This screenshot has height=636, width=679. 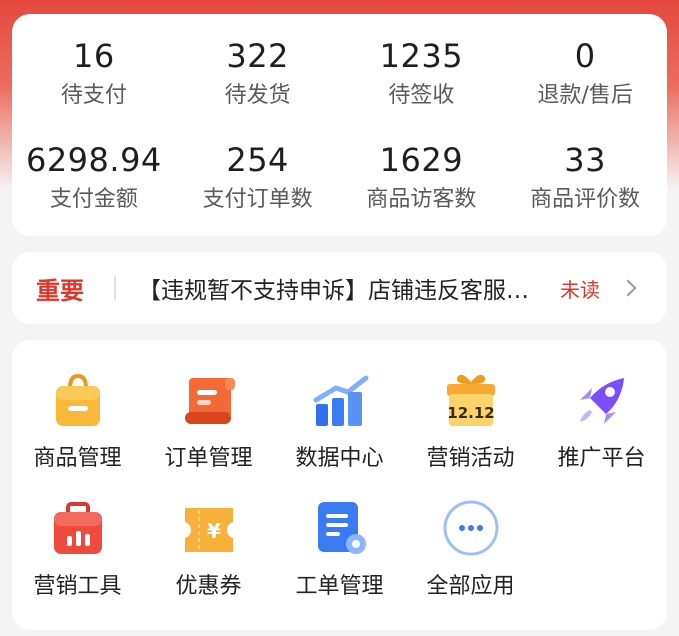 I want to click on more-icon, so click(x=471, y=528).